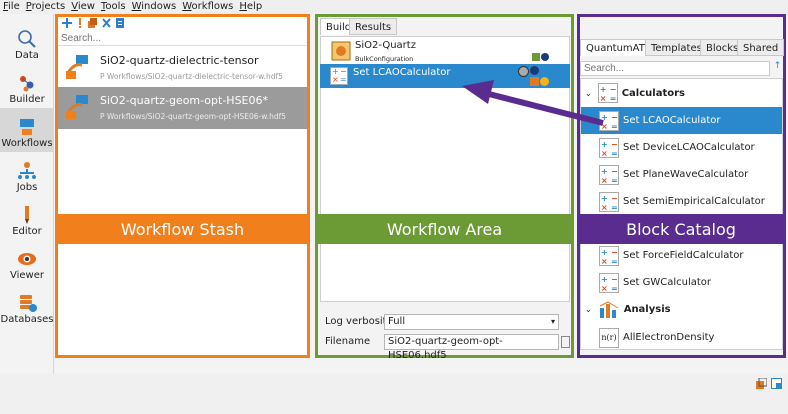 This screenshot has width=788, height=414. Describe the element at coordinates (533, 103) in the screenshot. I see `drag-arrow` at that location.